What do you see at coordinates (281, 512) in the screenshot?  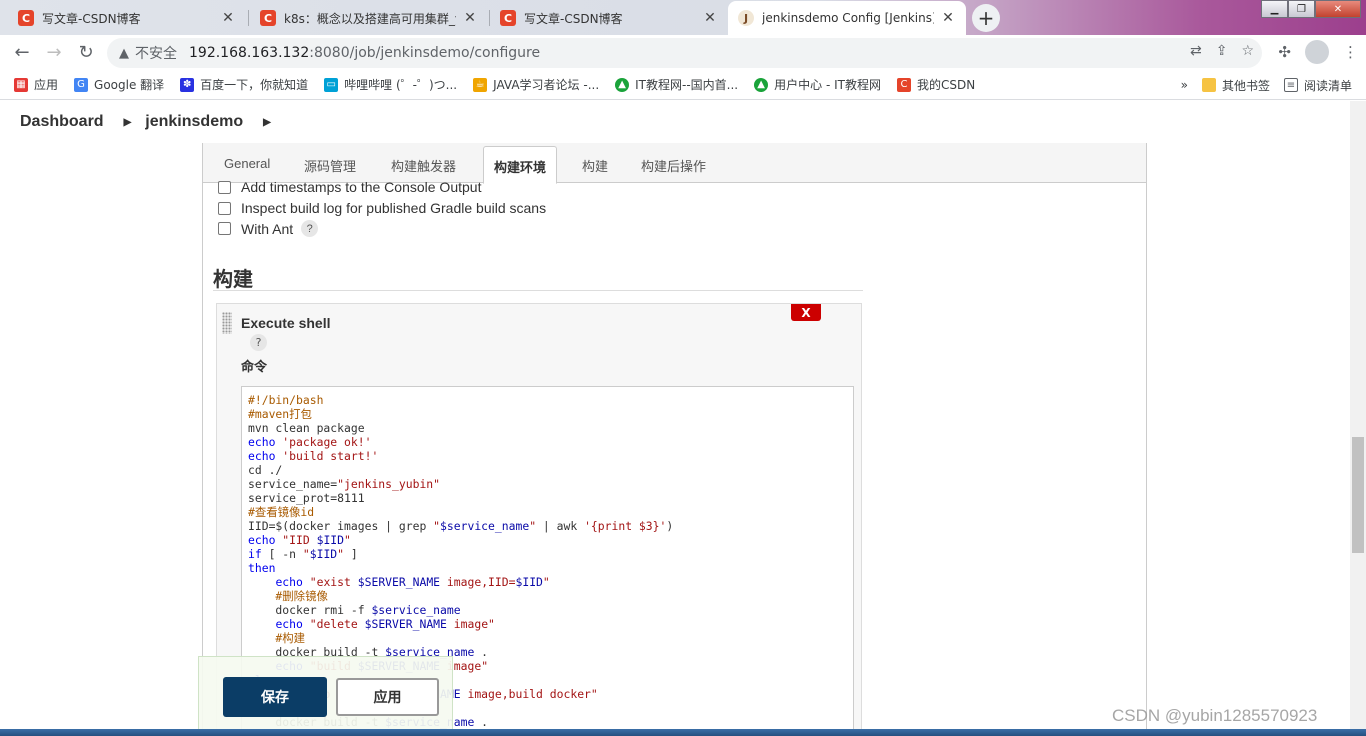 I see `script-line: #查看镜像id` at bounding box center [281, 512].